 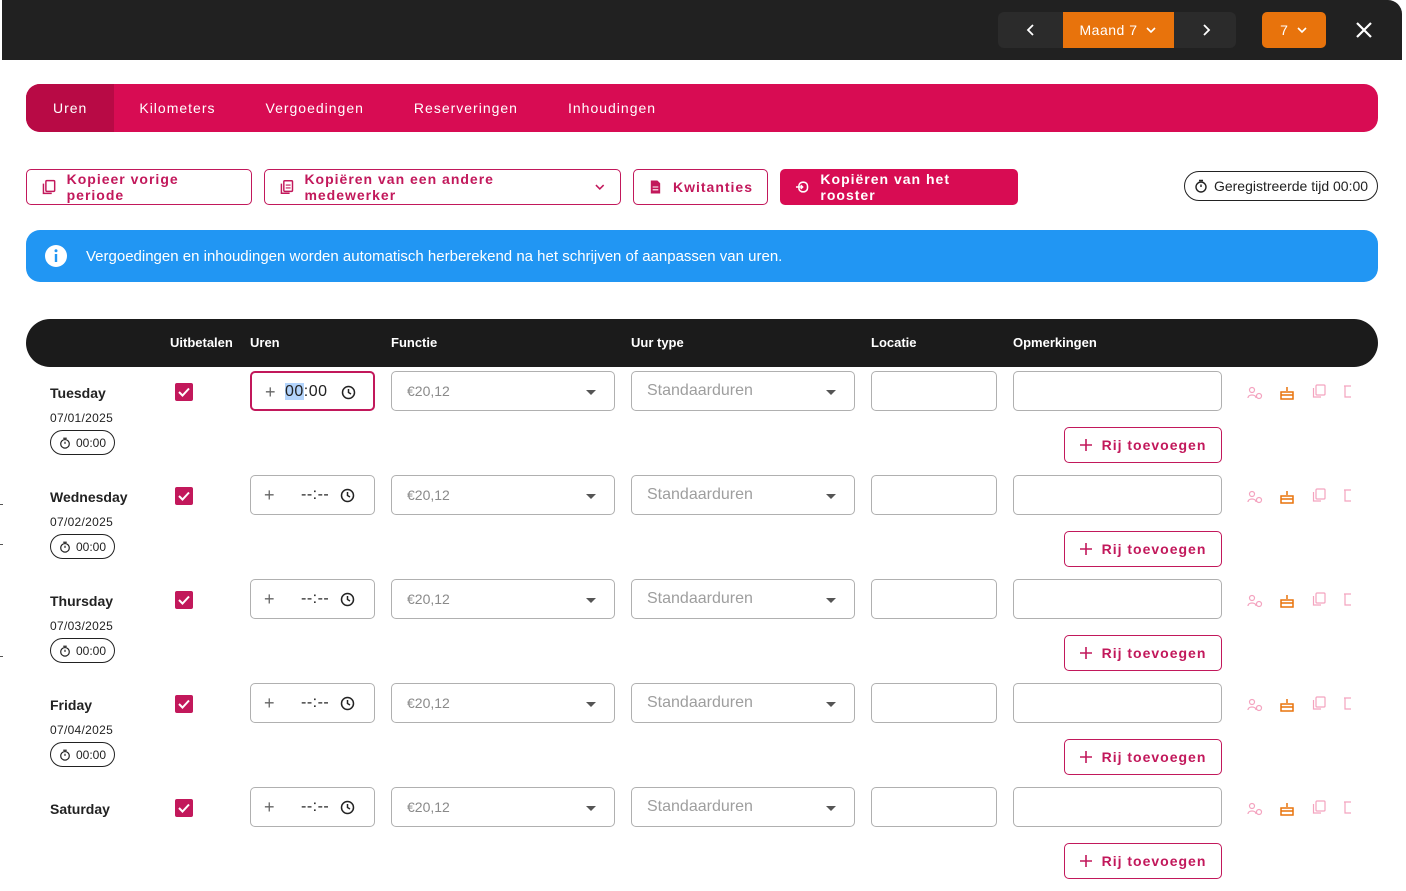 What do you see at coordinates (56, 256) in the screenshot?
I see `info-icon` at bounding box center [56, 256].